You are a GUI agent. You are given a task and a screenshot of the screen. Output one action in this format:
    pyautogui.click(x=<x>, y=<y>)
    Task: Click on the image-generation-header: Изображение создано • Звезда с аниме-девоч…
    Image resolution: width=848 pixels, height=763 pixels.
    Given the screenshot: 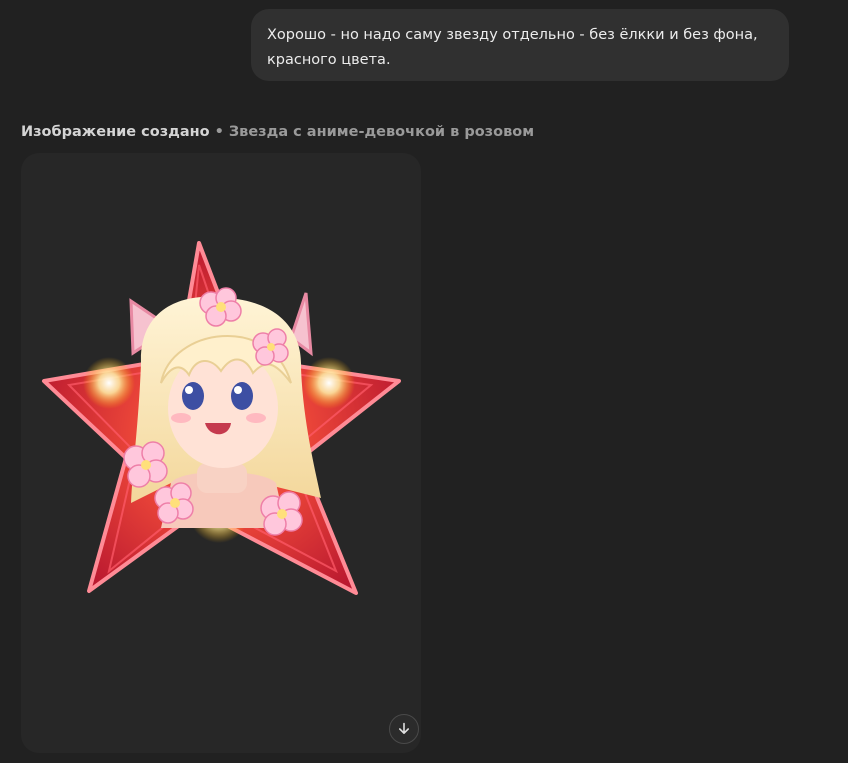 What is the action you would take?
    pyautogui.click(x=277, y=132)
    